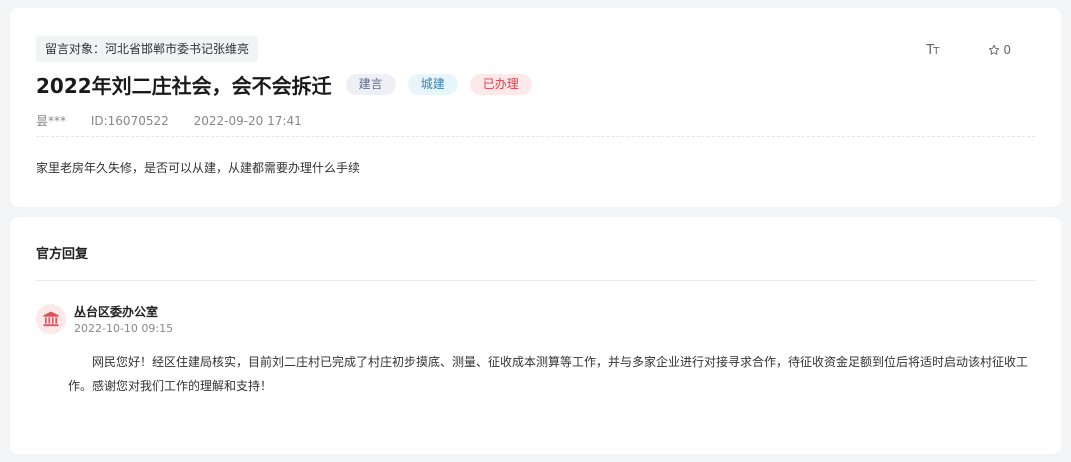 This screenshot has width=1071, height=462. Describe the element at coordinates (51, 121) in the screenshot. I see `author-name: 昙***` at that location.